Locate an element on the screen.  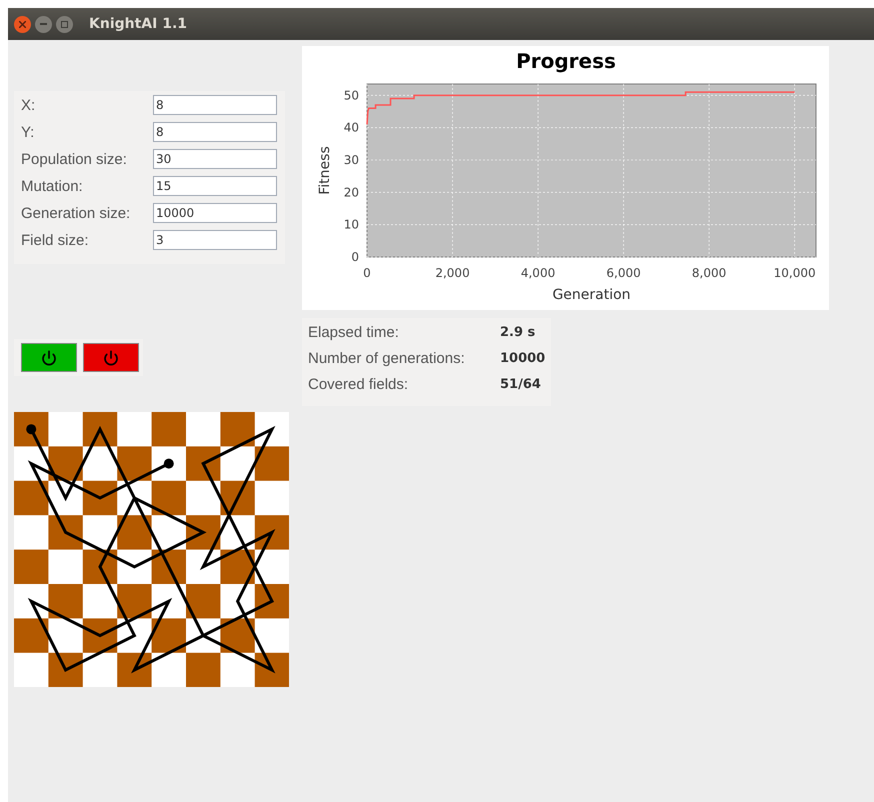
y-tick-label: 10 is located at coordinates (351, 225).